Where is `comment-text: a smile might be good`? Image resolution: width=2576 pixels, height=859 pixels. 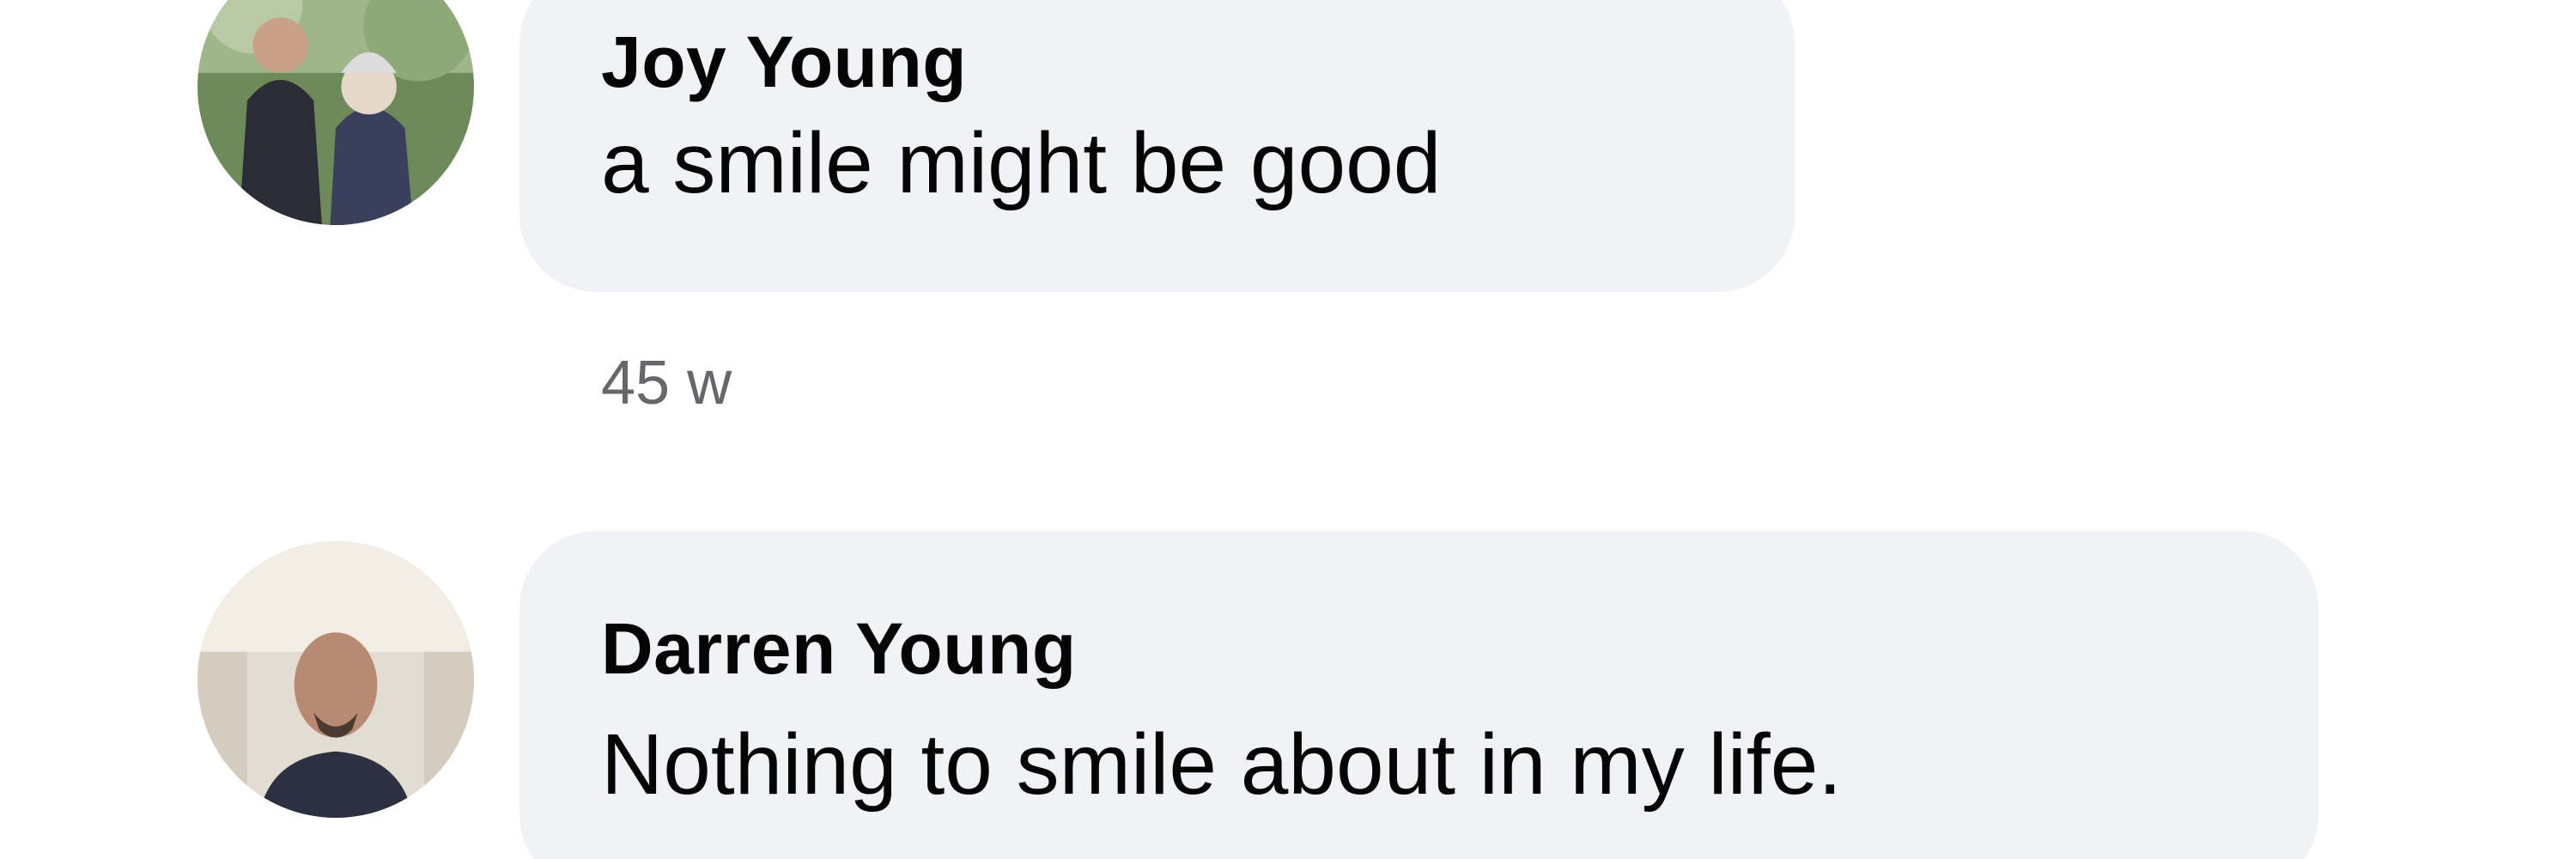
comment-text: a smile might be good is located at coordinates (1021, 163).